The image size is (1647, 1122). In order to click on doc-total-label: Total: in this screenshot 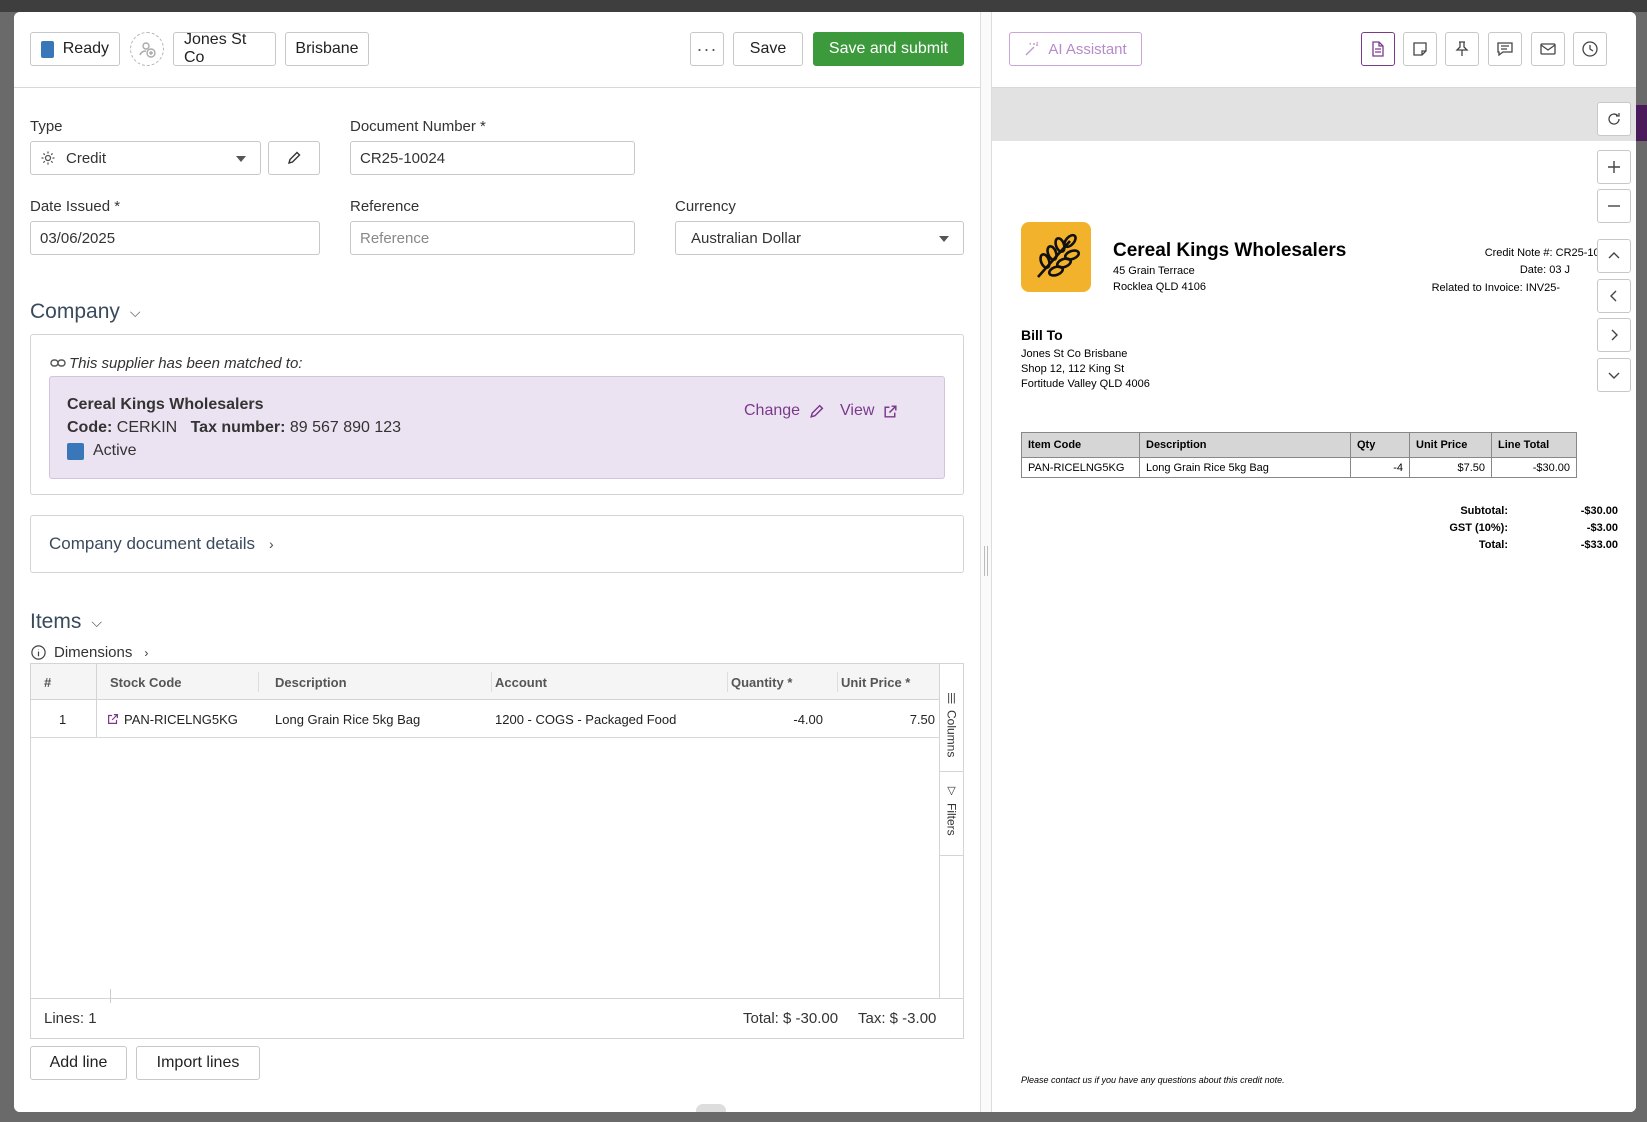, I will do `click(1493, 545)`.